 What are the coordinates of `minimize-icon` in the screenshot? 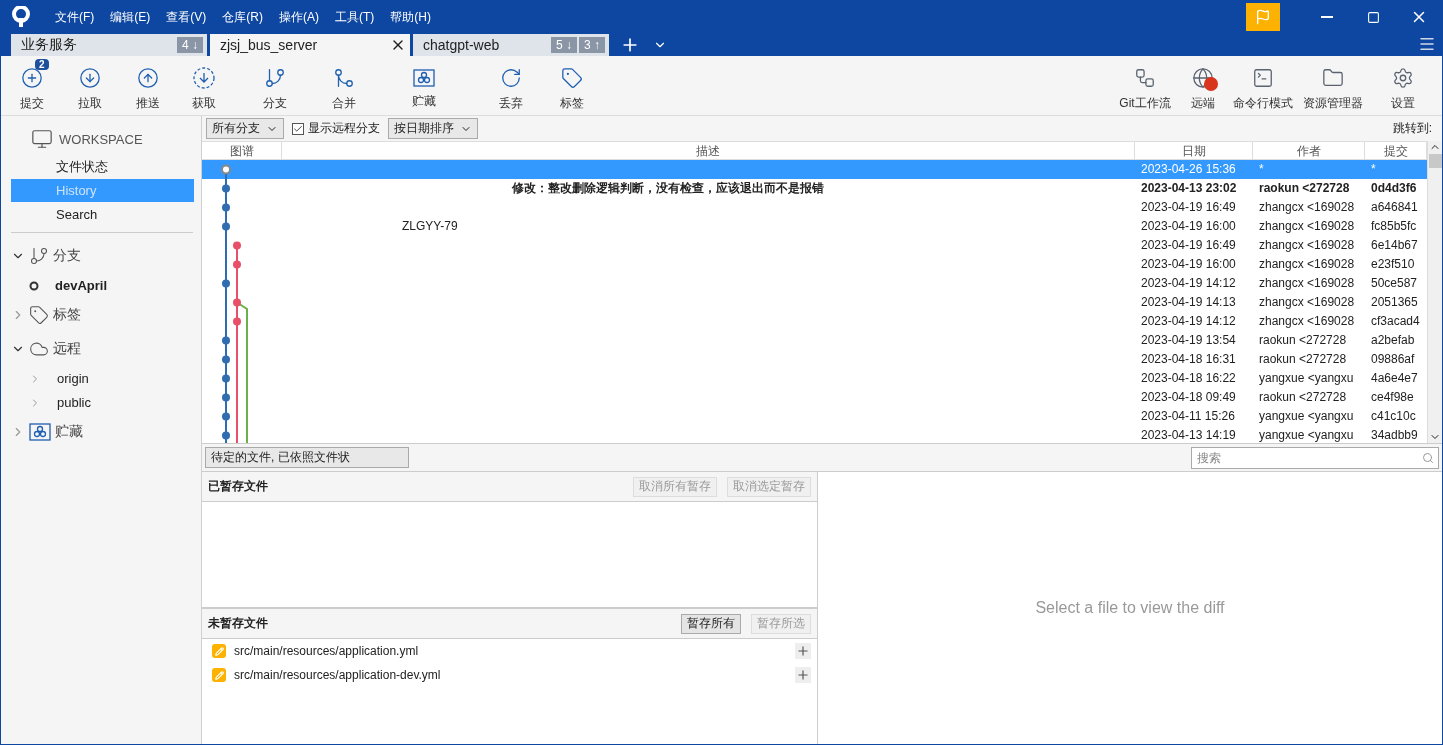 It's located at (1327, 17).